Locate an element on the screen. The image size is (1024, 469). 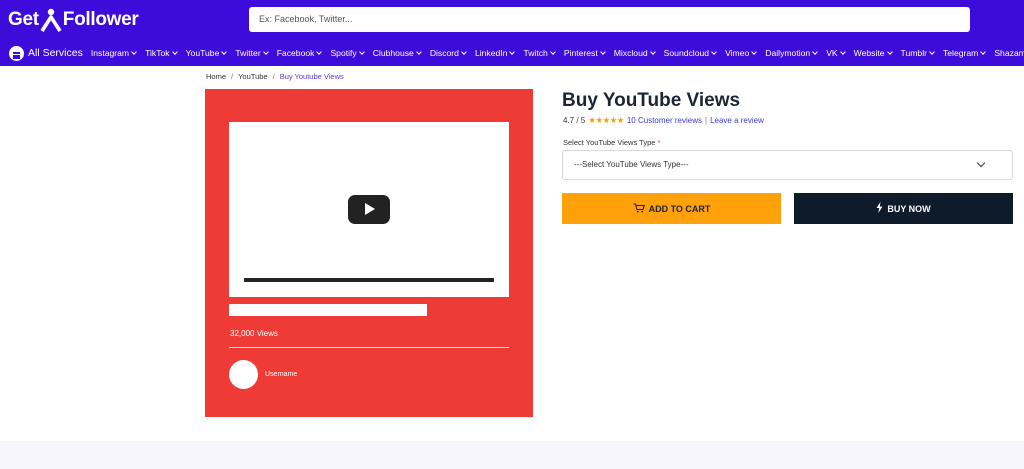
required-mark: * is located at coordinates (659, 142).